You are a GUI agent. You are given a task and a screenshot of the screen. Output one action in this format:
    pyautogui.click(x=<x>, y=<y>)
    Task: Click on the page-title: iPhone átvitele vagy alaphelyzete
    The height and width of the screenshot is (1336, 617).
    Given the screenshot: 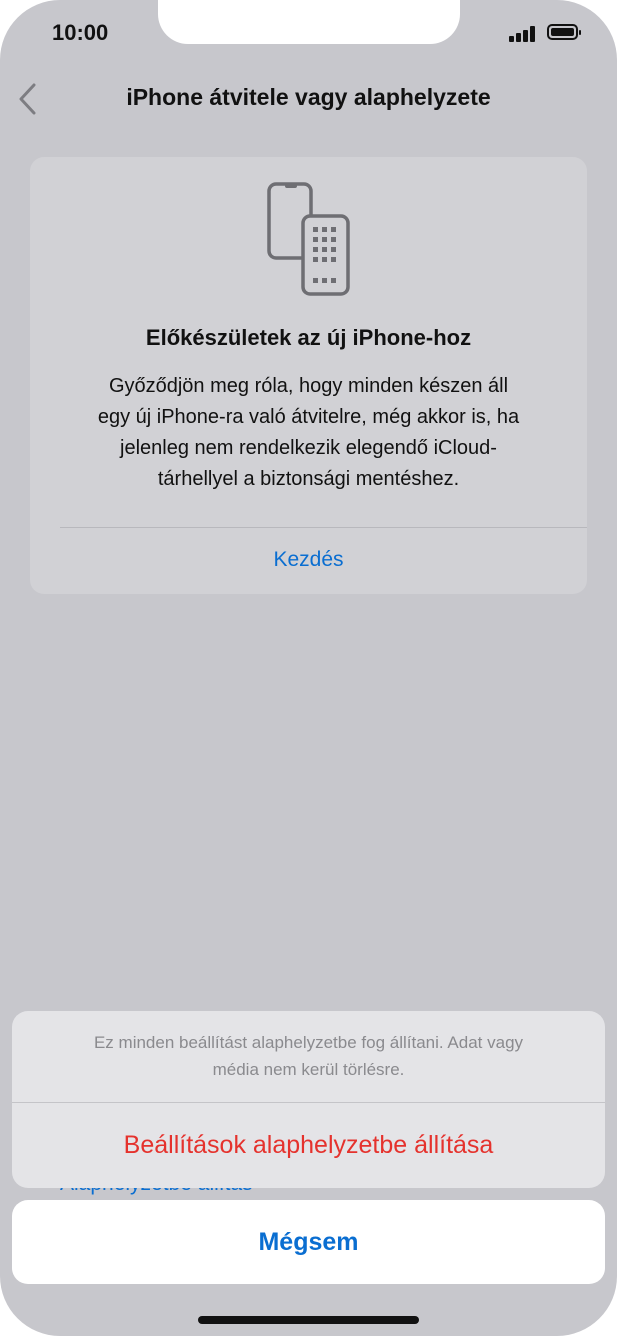 What is the action you would take?
    pyautogui.click(x=308, y=97)
    